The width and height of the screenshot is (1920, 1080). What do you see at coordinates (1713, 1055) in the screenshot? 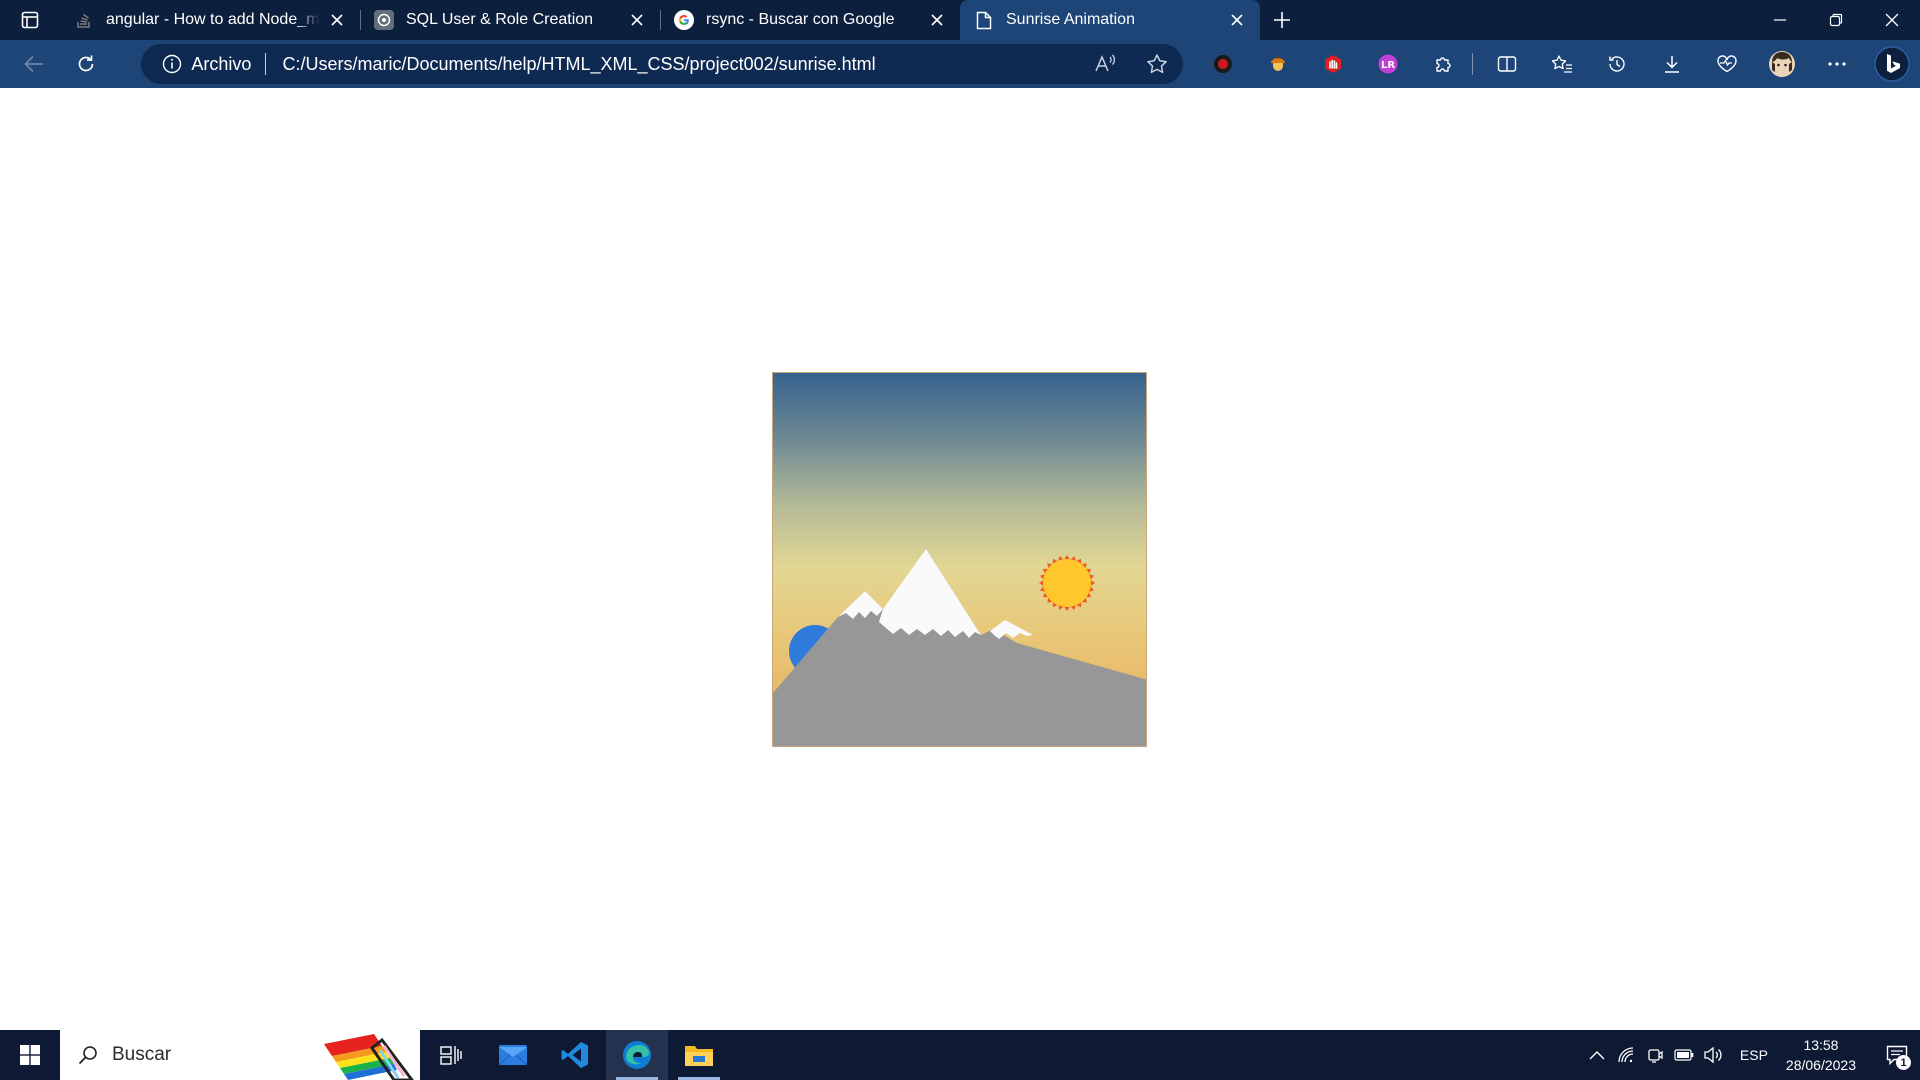
I see `volume-icon` at bounding box center [1713, 1055].